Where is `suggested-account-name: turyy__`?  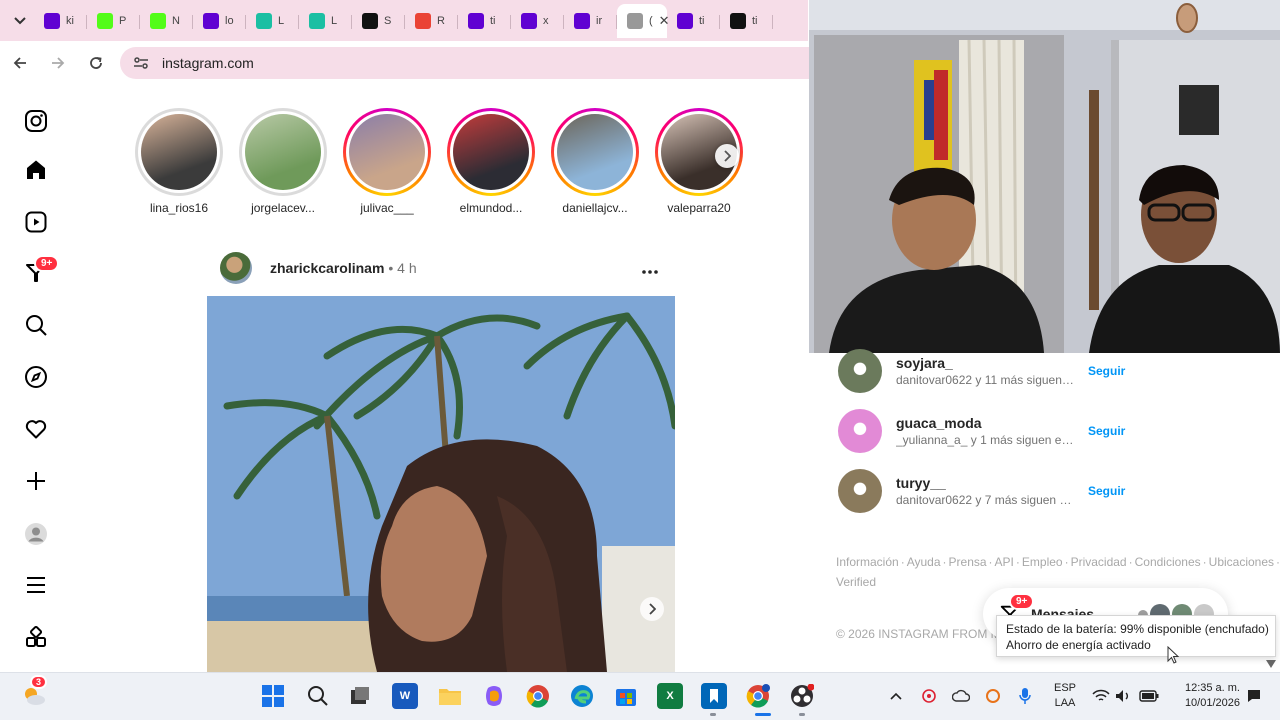
suggested-account-name: turyy__ is located at coordinates (985, 483).